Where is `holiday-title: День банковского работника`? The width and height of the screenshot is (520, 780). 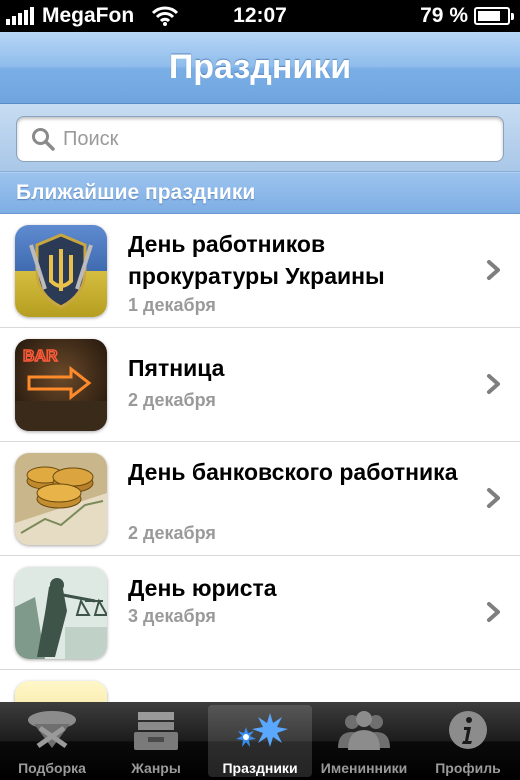
holiday-title: День банковского работника is located at coordinates (293, 472).